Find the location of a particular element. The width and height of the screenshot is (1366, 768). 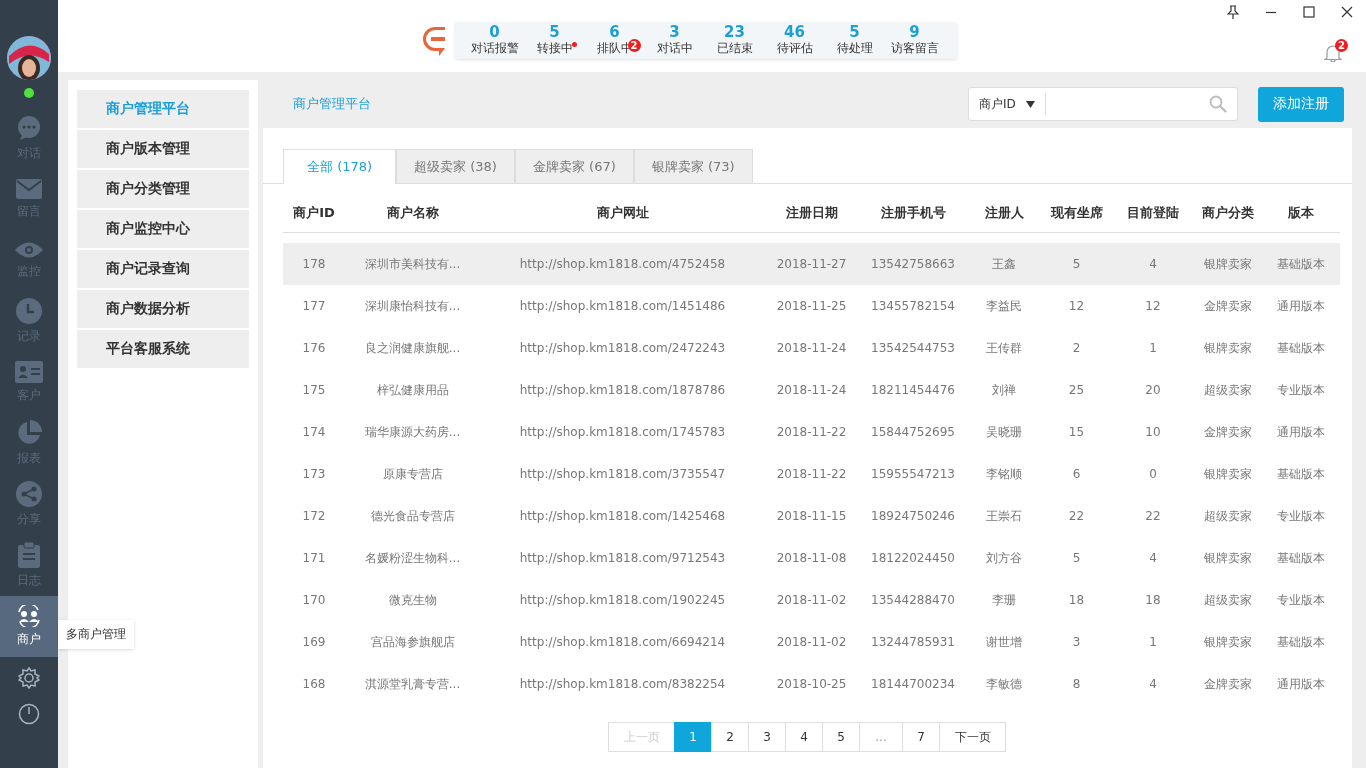

table-cell: 德光食品专营店 is located at coordinates (412, 515).